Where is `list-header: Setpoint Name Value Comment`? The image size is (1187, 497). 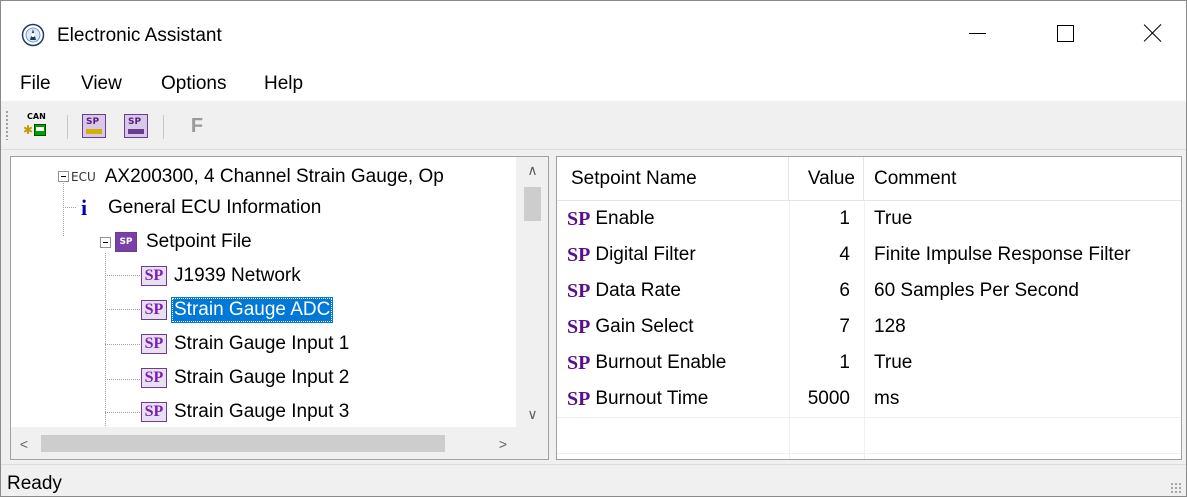
list-header: Setpoint Name Value Comment is located at coordinates (869, 179).